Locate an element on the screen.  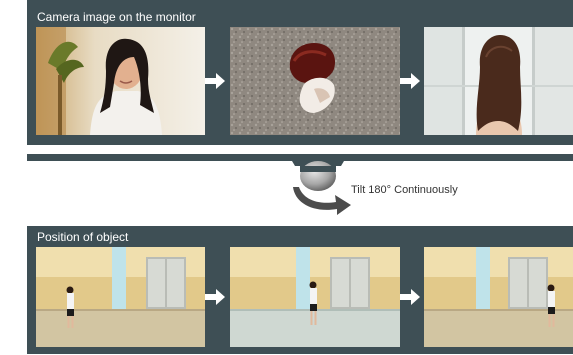
camera-image-panel-title: Camera image on the monitor is located at coordinates (116, 17).